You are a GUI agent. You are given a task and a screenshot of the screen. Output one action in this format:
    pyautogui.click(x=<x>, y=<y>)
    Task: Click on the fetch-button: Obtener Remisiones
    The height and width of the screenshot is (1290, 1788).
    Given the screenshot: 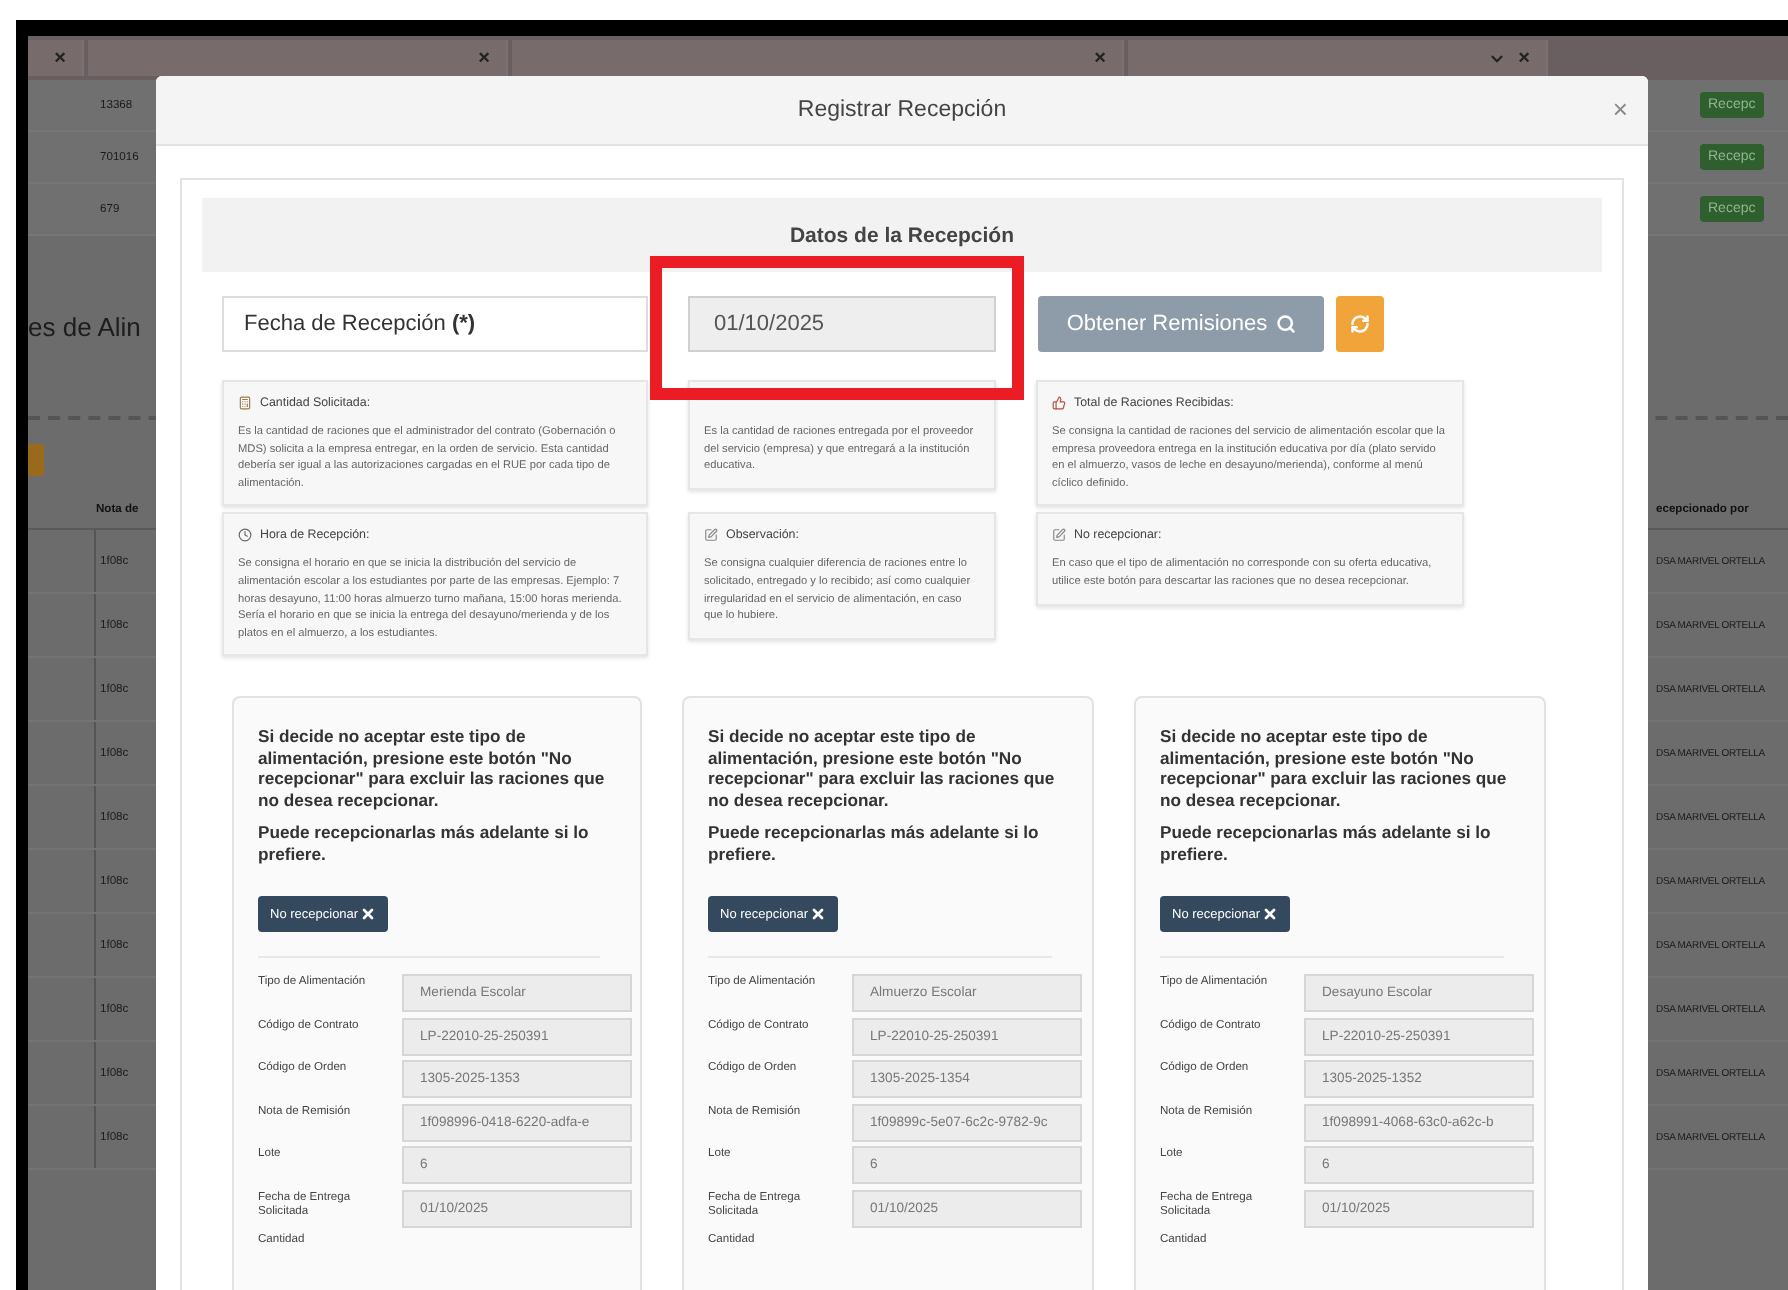 What is the action you would take?
    pyautogui.click(x=1181, y=324)
    